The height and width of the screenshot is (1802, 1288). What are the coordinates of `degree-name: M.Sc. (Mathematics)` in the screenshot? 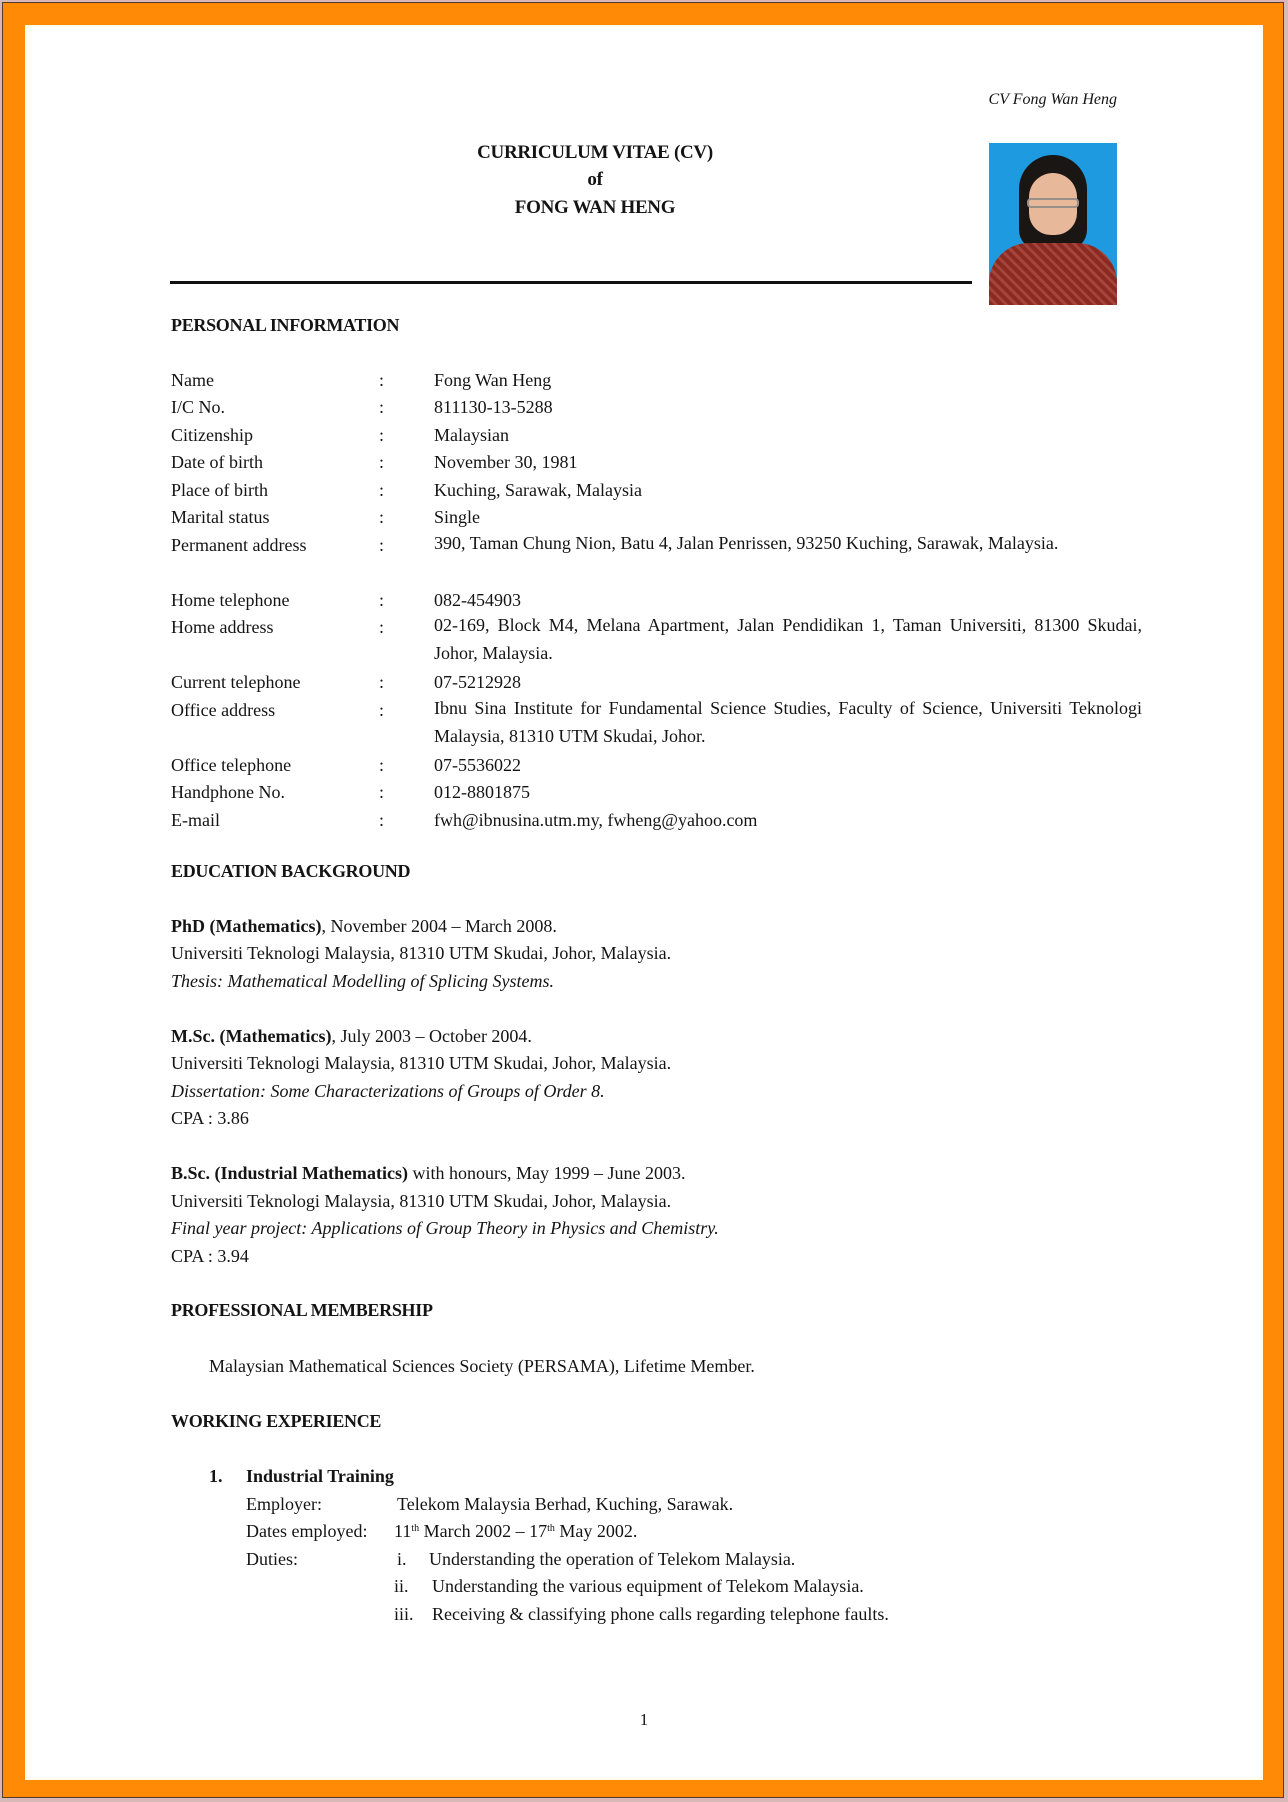 It's located at (251, 1036).